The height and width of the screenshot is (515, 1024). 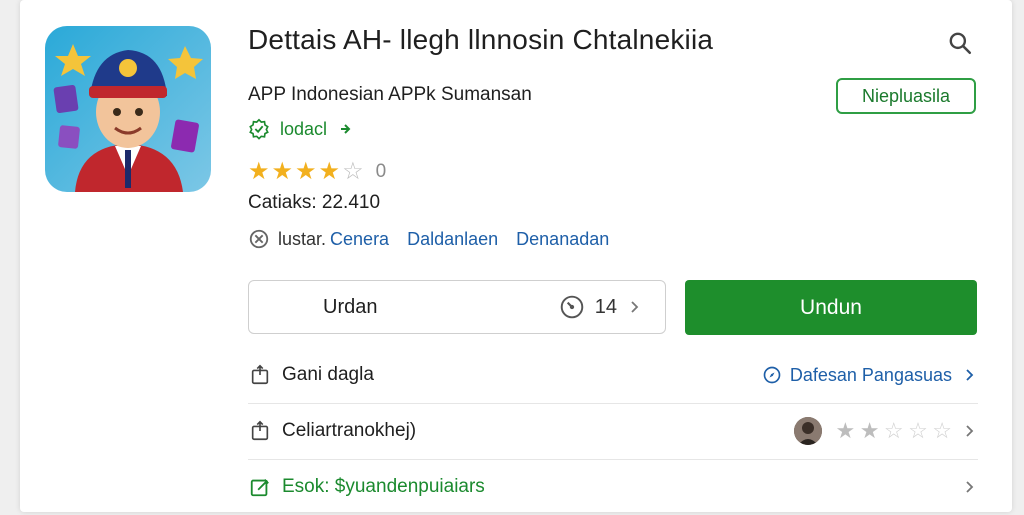 I want to click on tag-list: lustar. Cenera Daldanlaen Denanadan, so click(x=428, y=239).